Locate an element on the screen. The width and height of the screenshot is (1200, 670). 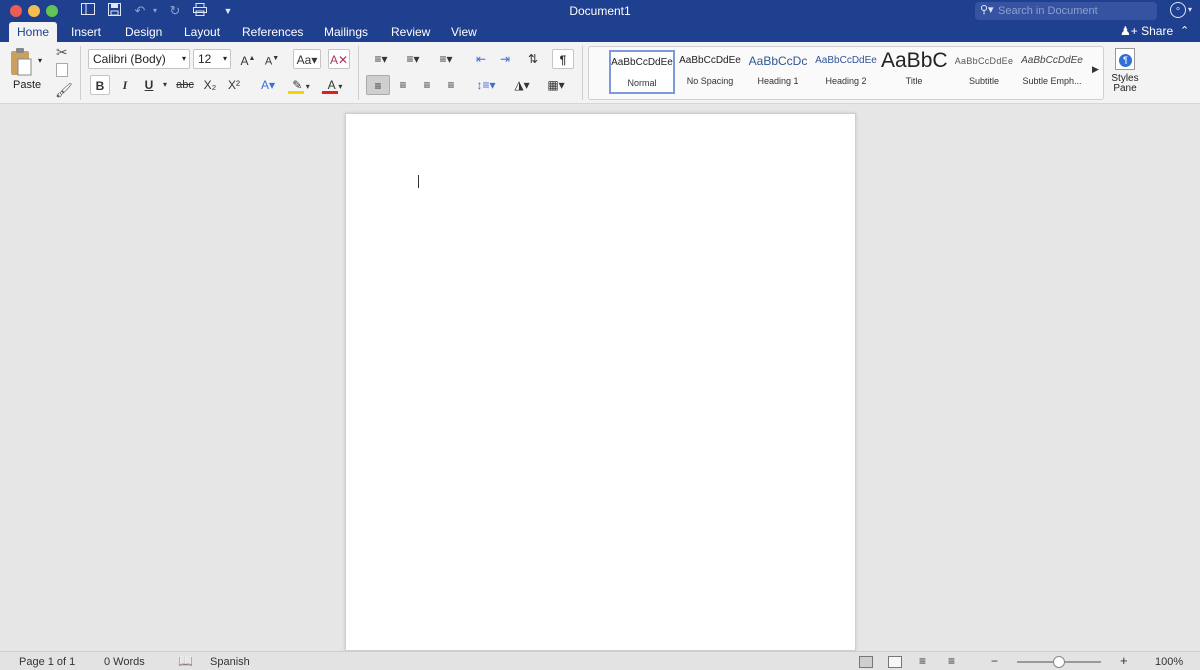
font-size-field: 12 ▾ is located at coordinates (212, 59).